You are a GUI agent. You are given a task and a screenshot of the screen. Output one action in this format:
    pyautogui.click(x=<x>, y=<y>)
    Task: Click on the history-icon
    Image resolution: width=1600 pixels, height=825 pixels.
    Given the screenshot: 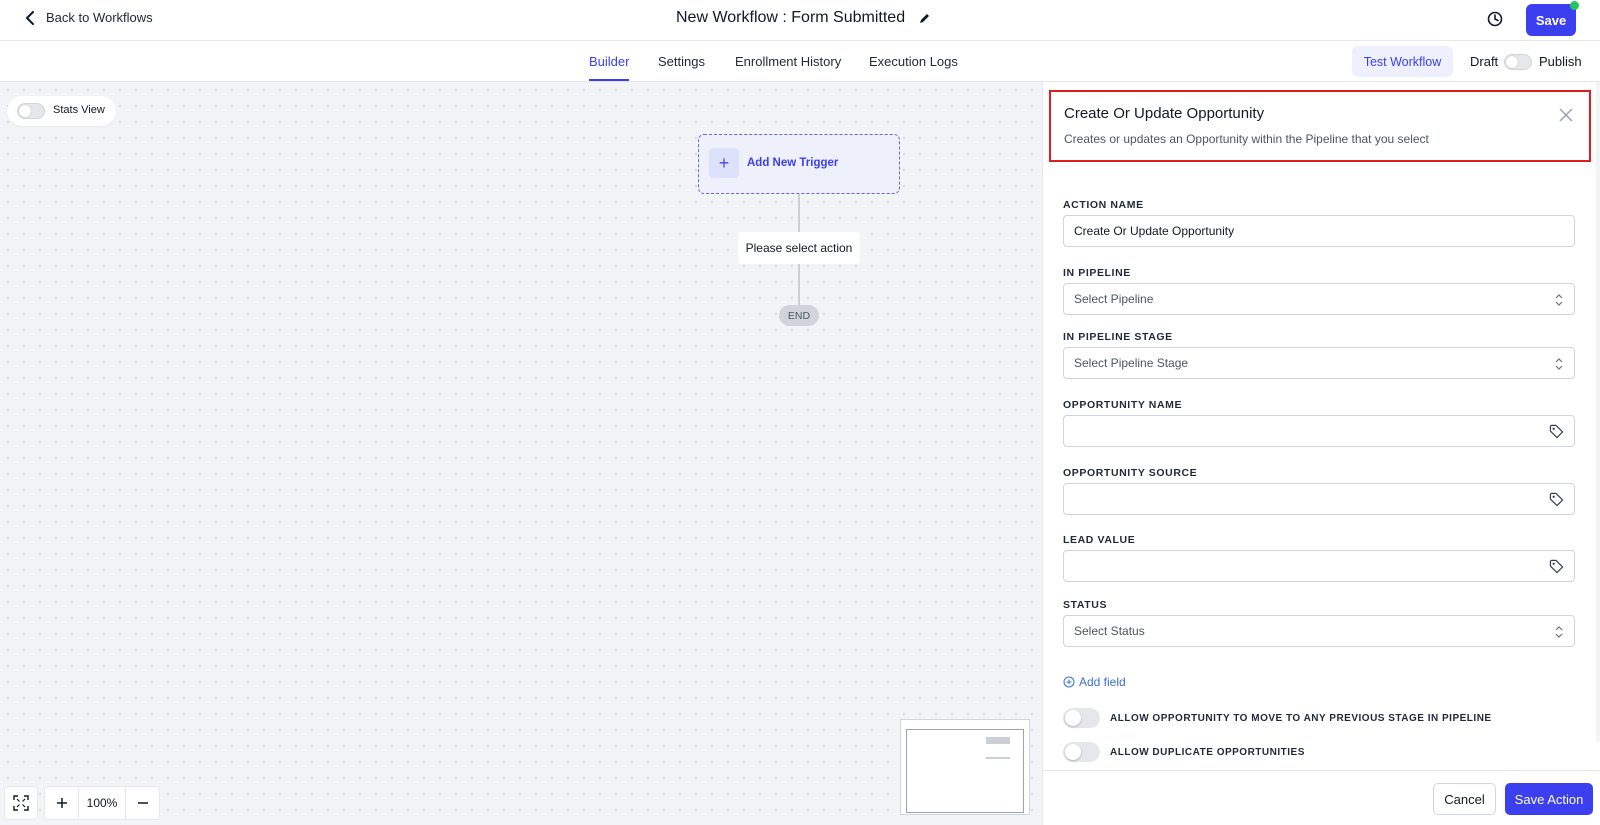 What is the action you would take?
    pyautogui.click(x=1495, y=19)
    